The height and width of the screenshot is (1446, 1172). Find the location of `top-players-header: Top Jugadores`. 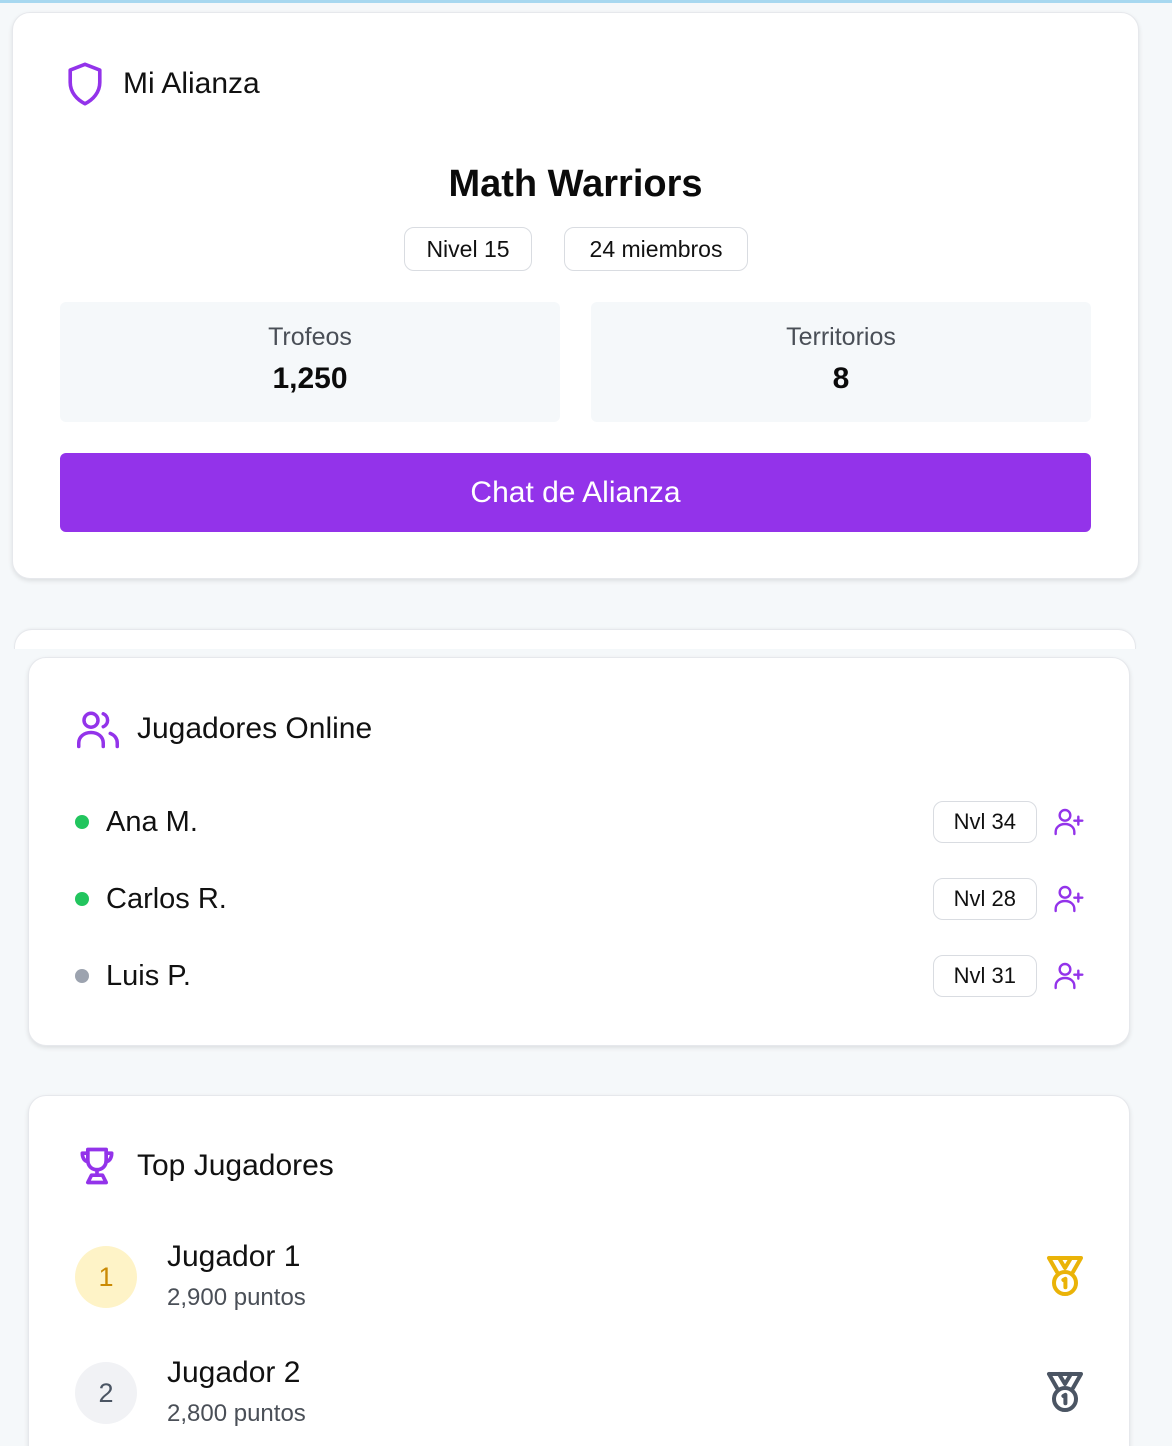

top-players-header: Top Jugadores is located at coordinates (204, 1166).